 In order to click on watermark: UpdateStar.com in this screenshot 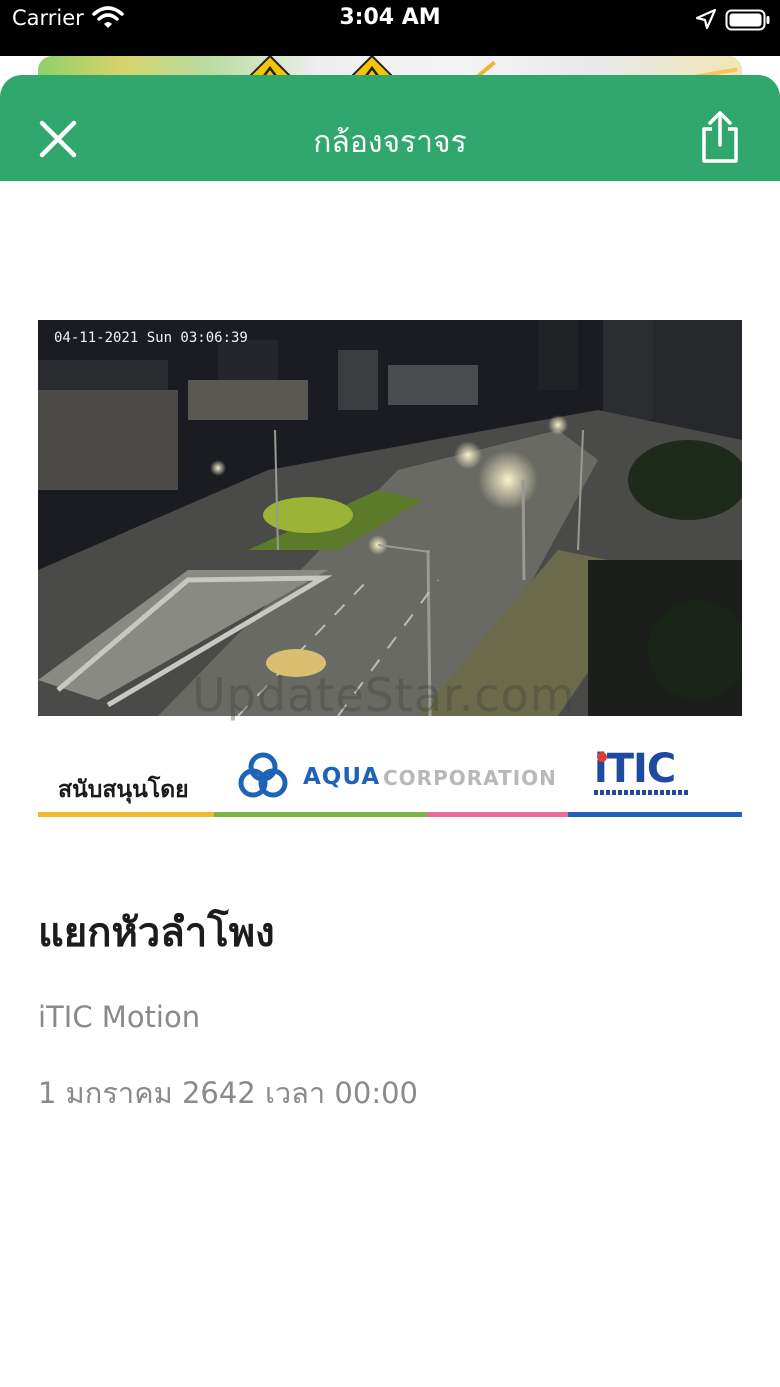, I will do `click(384, 695)`.